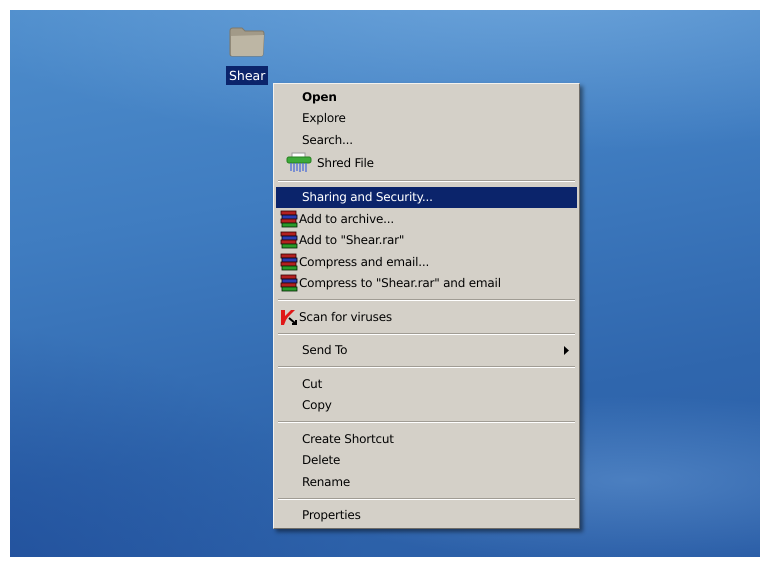  I want to click on menu-item: Create Shortcut, so click(426, 439).